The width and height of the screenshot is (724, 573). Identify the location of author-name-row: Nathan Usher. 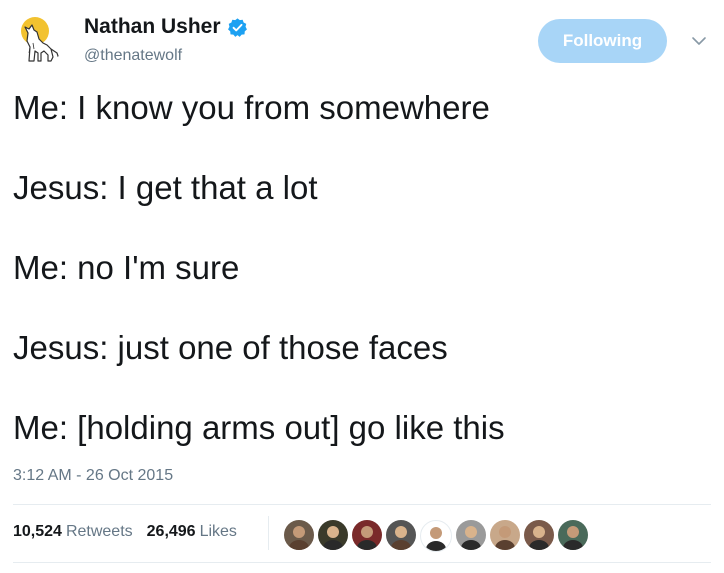
(166, 27).